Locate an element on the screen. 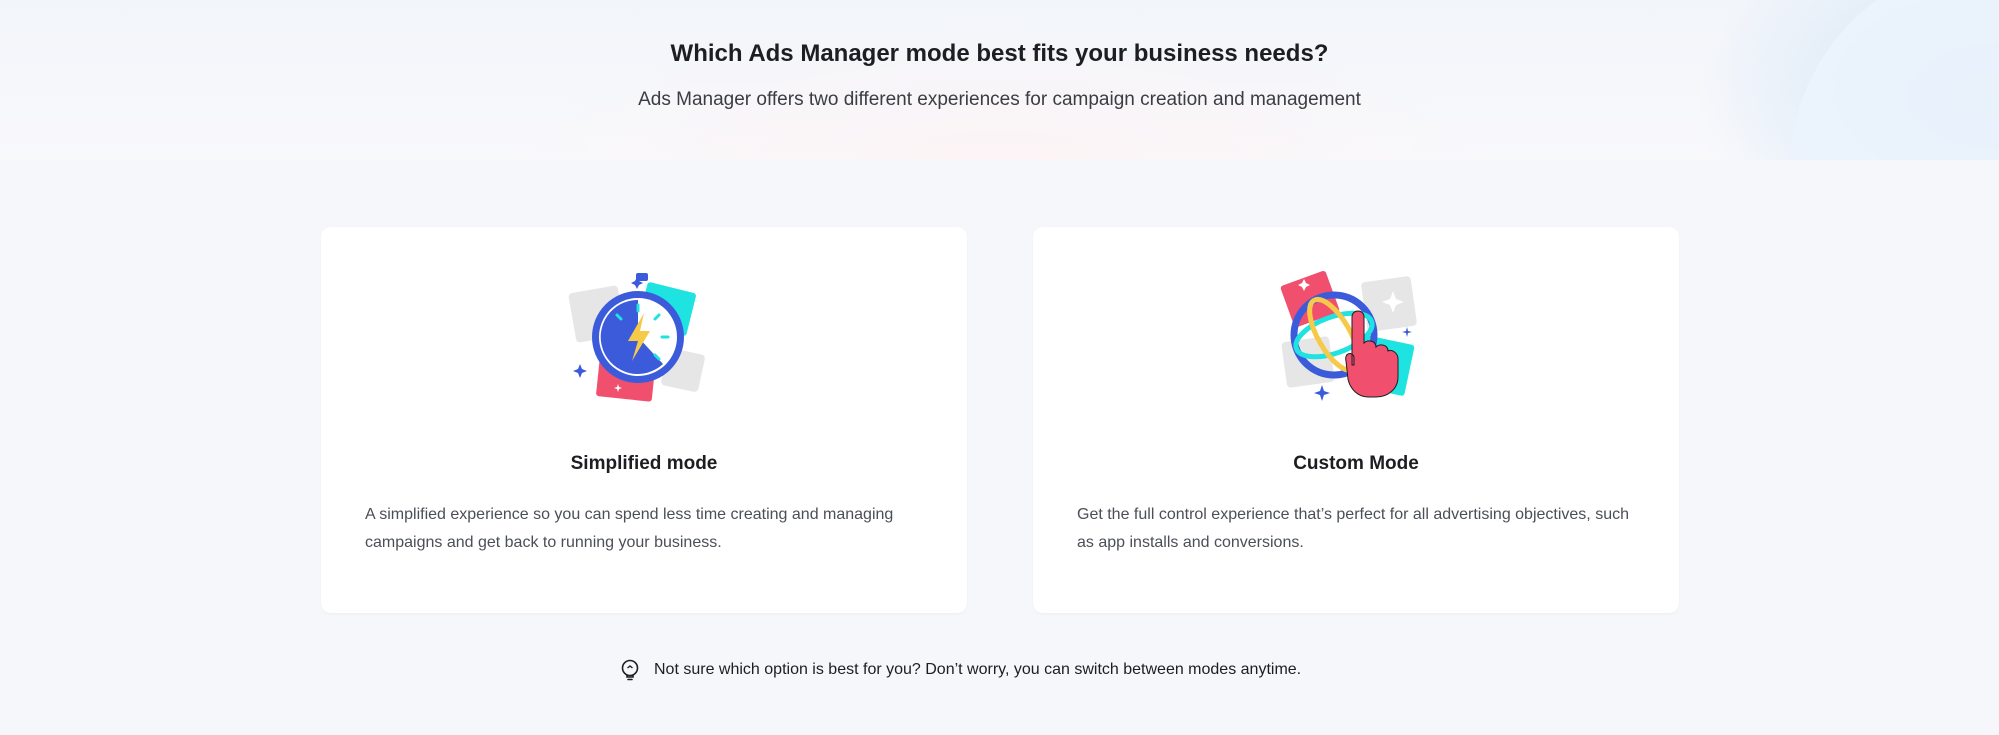 The height and width of the screenshot is (735, 1999). lightbulb-icon is located at coordinates (630, 670).